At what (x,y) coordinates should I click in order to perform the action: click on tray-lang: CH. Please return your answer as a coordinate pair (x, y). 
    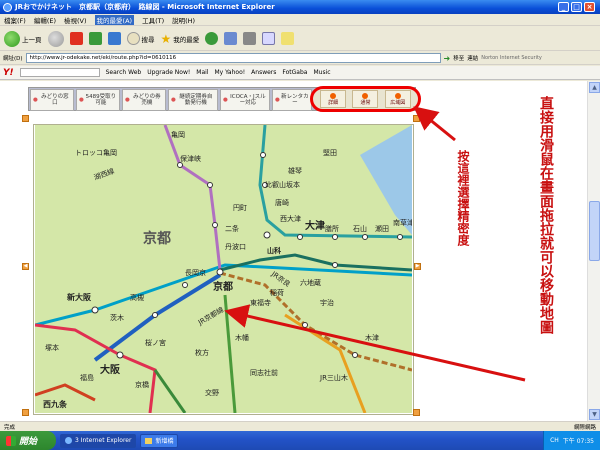
    Looking at the image, I should click on (554, 440).